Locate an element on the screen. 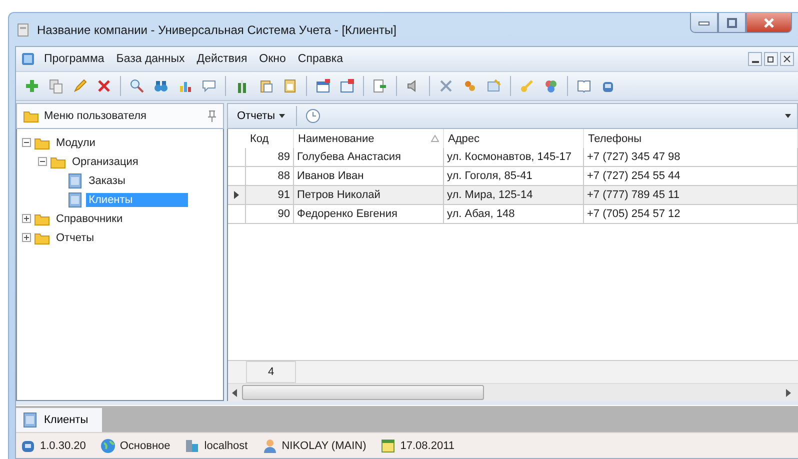 The width and height of the screenshot is (798, 459). table-cell: ул. Абая, 148 is located at coordinates (514, 214).